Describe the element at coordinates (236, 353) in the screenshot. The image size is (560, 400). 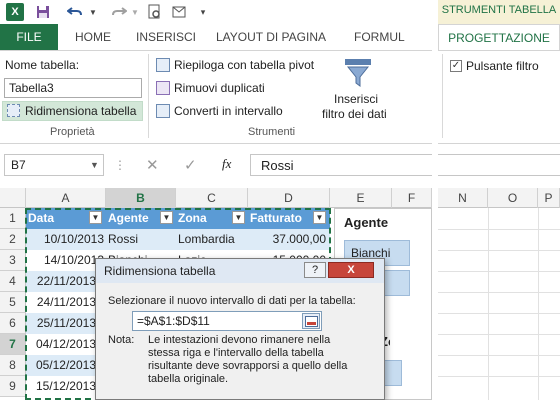
I see `note-text-line-2: stessa riga e l'intervallo della tabella` at that location.